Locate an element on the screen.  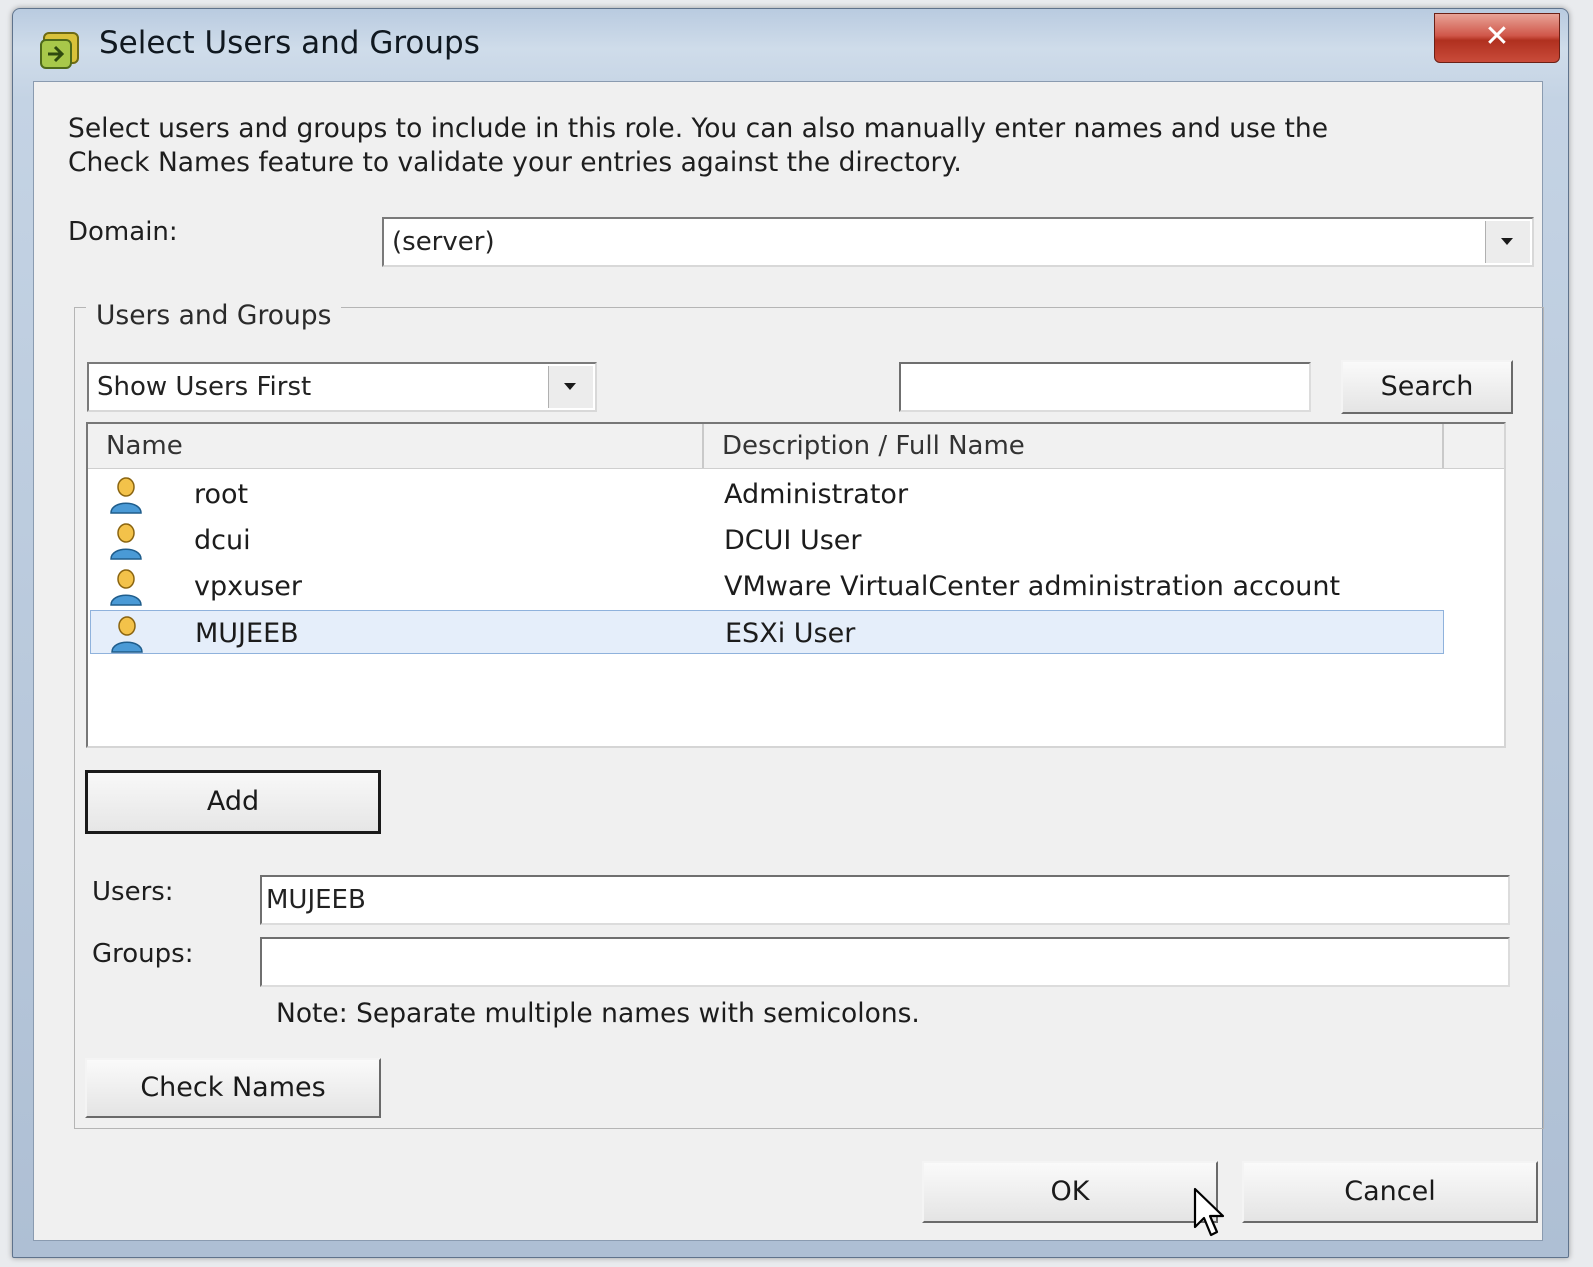
domain-dropdown: (server) is located at coordinates (958, 242).